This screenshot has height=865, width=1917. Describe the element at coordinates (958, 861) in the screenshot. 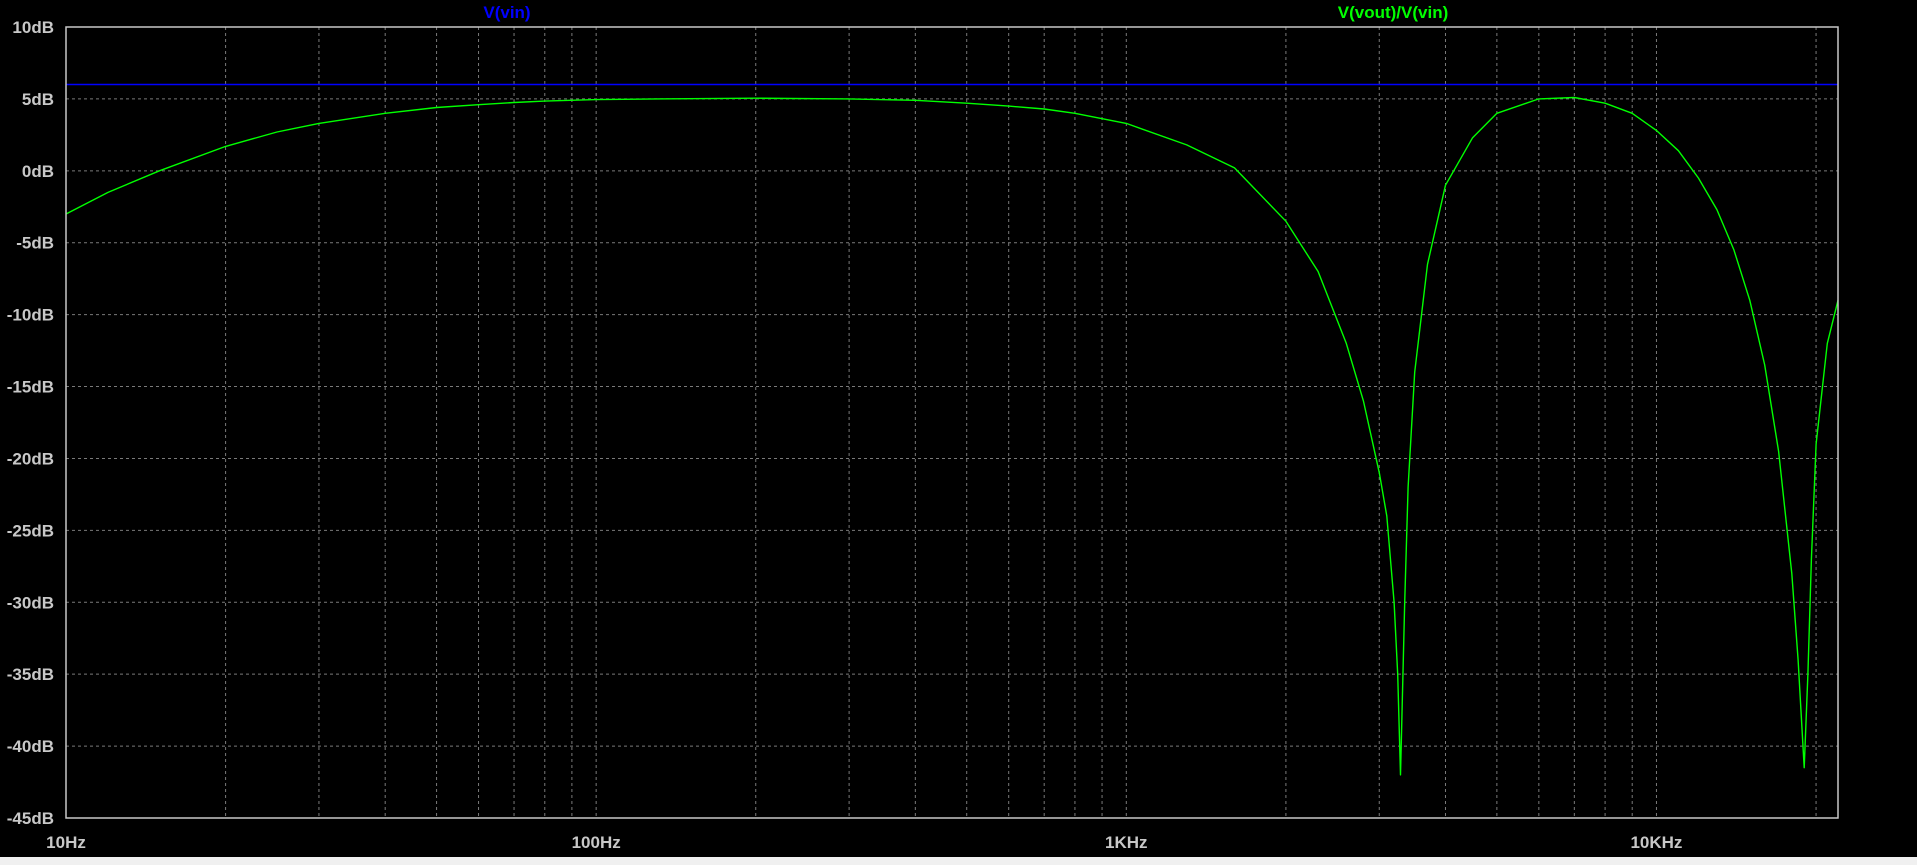

I see `bottom-strip` at that location.